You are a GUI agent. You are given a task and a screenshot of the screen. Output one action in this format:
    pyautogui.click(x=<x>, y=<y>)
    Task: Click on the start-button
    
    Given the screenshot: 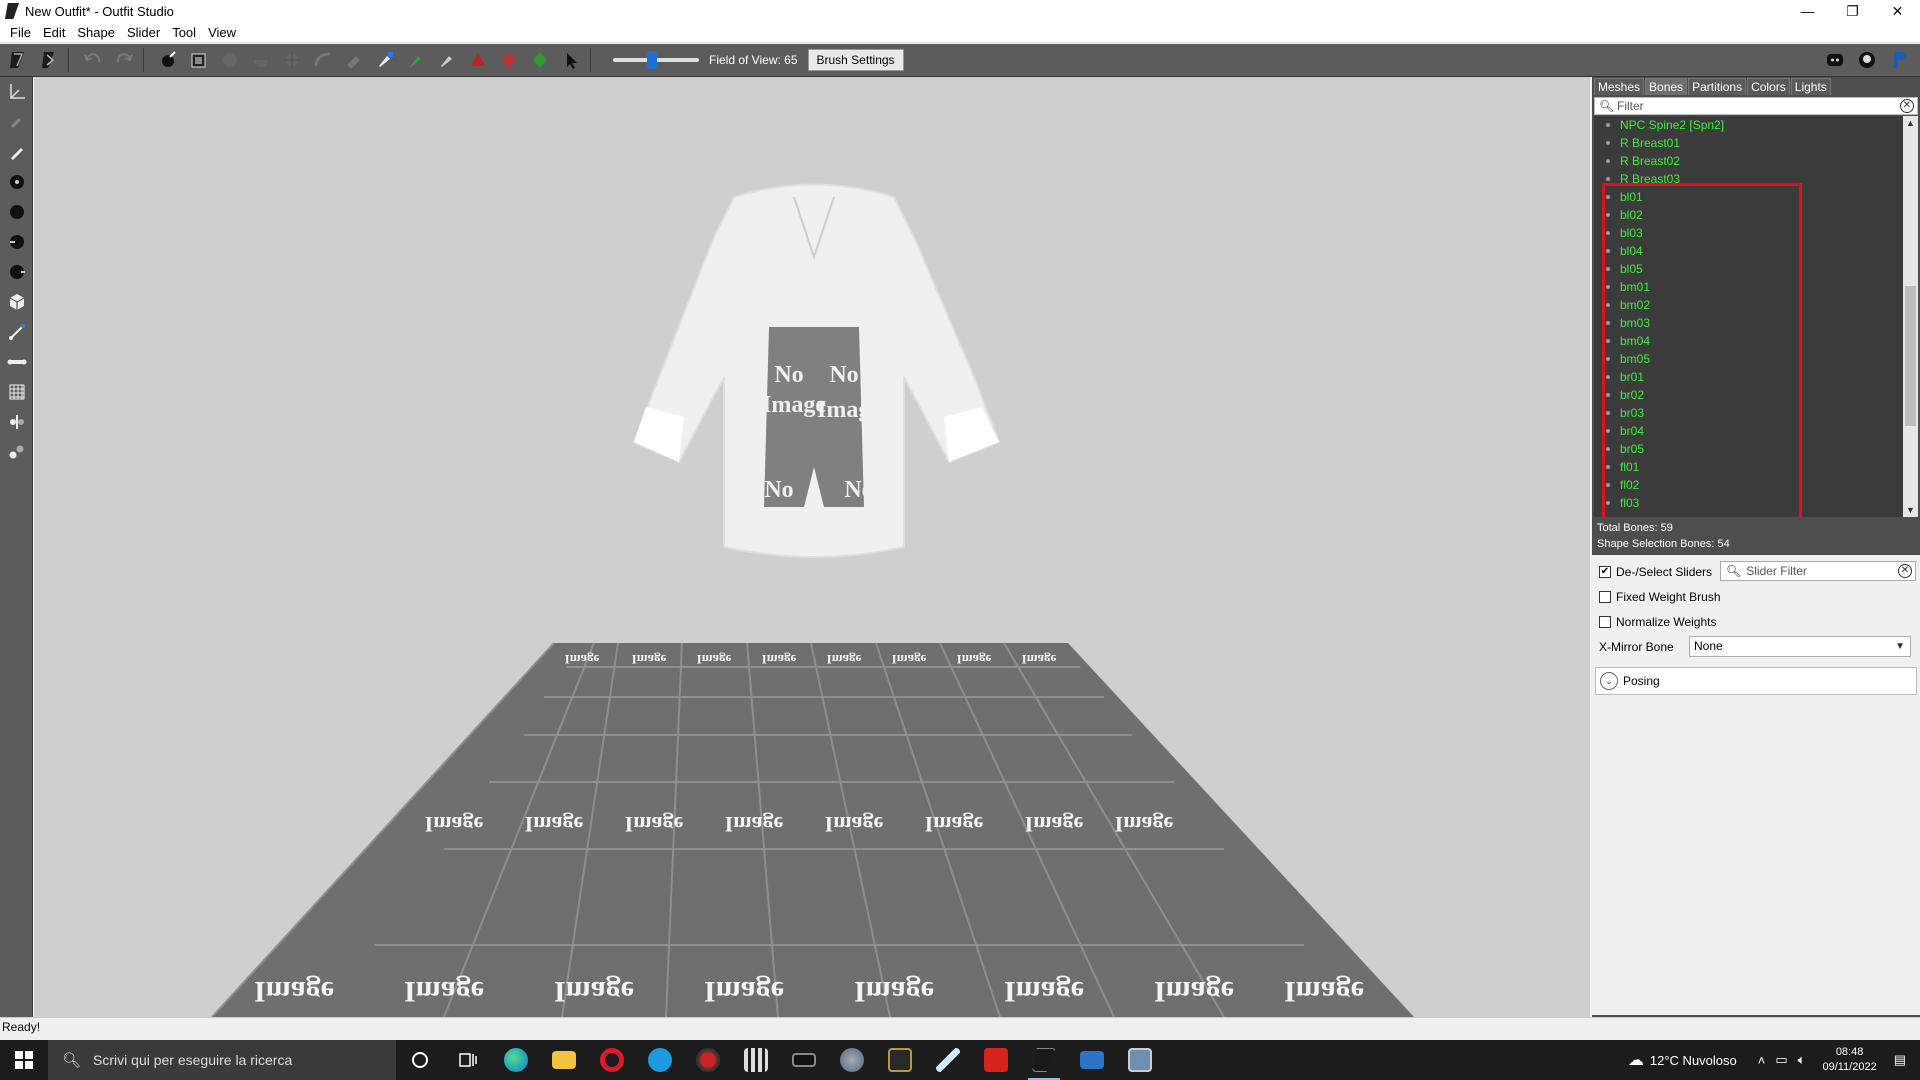 What is the action you would take?
    pyautogui.click(x=24, y=1060)
    